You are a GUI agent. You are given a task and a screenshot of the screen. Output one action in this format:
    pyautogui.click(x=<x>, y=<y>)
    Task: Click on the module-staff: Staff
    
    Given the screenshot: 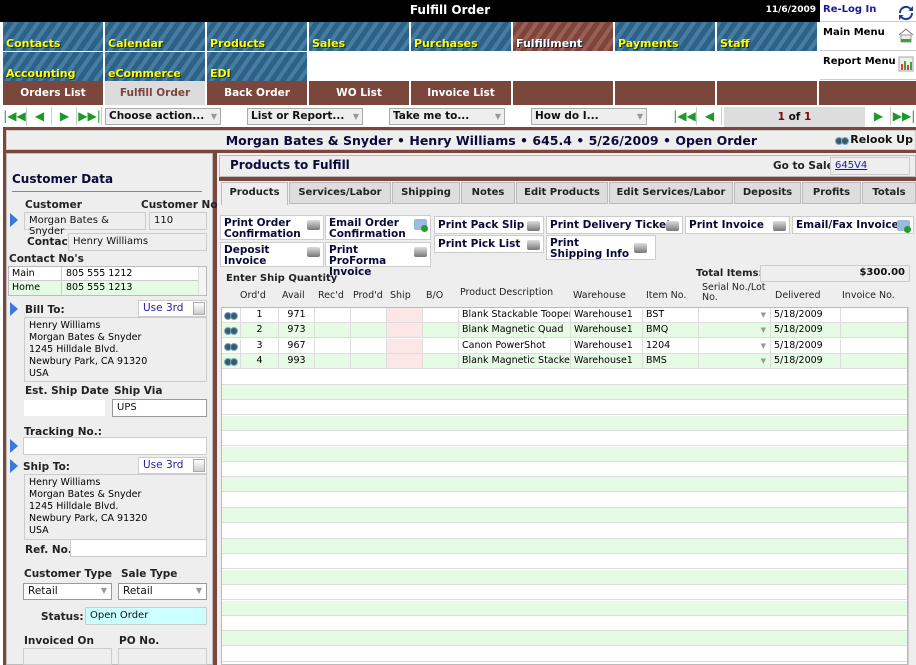 What is the action you would take?
    pyautogui.click(x=767, y=36)
    